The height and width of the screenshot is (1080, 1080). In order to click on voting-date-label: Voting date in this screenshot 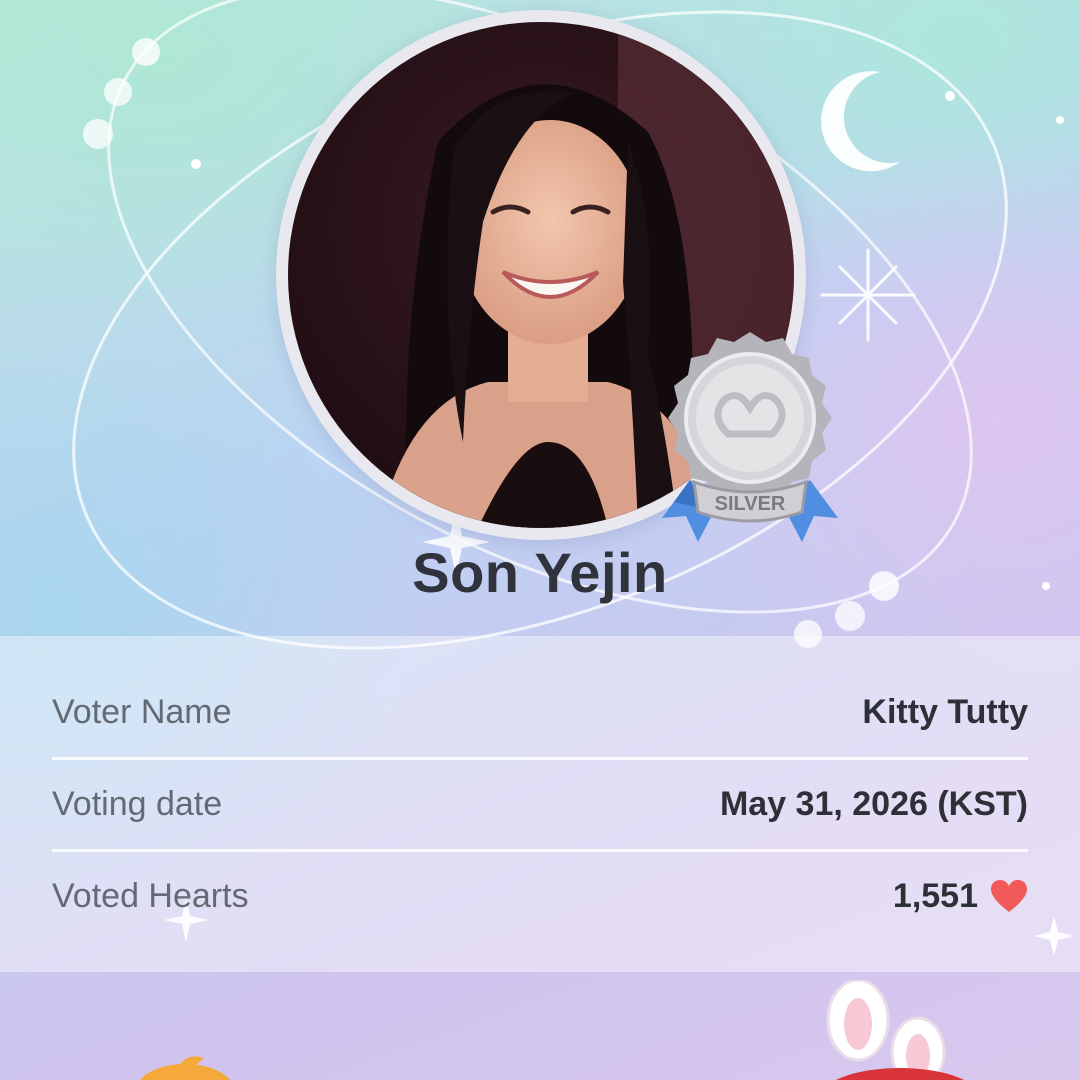, I will do `click(137, 803)`.